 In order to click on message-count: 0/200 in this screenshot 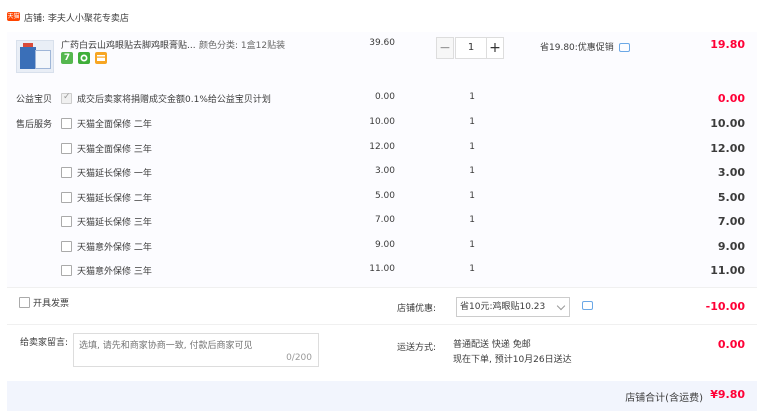, I will do `click(299, 358)`.